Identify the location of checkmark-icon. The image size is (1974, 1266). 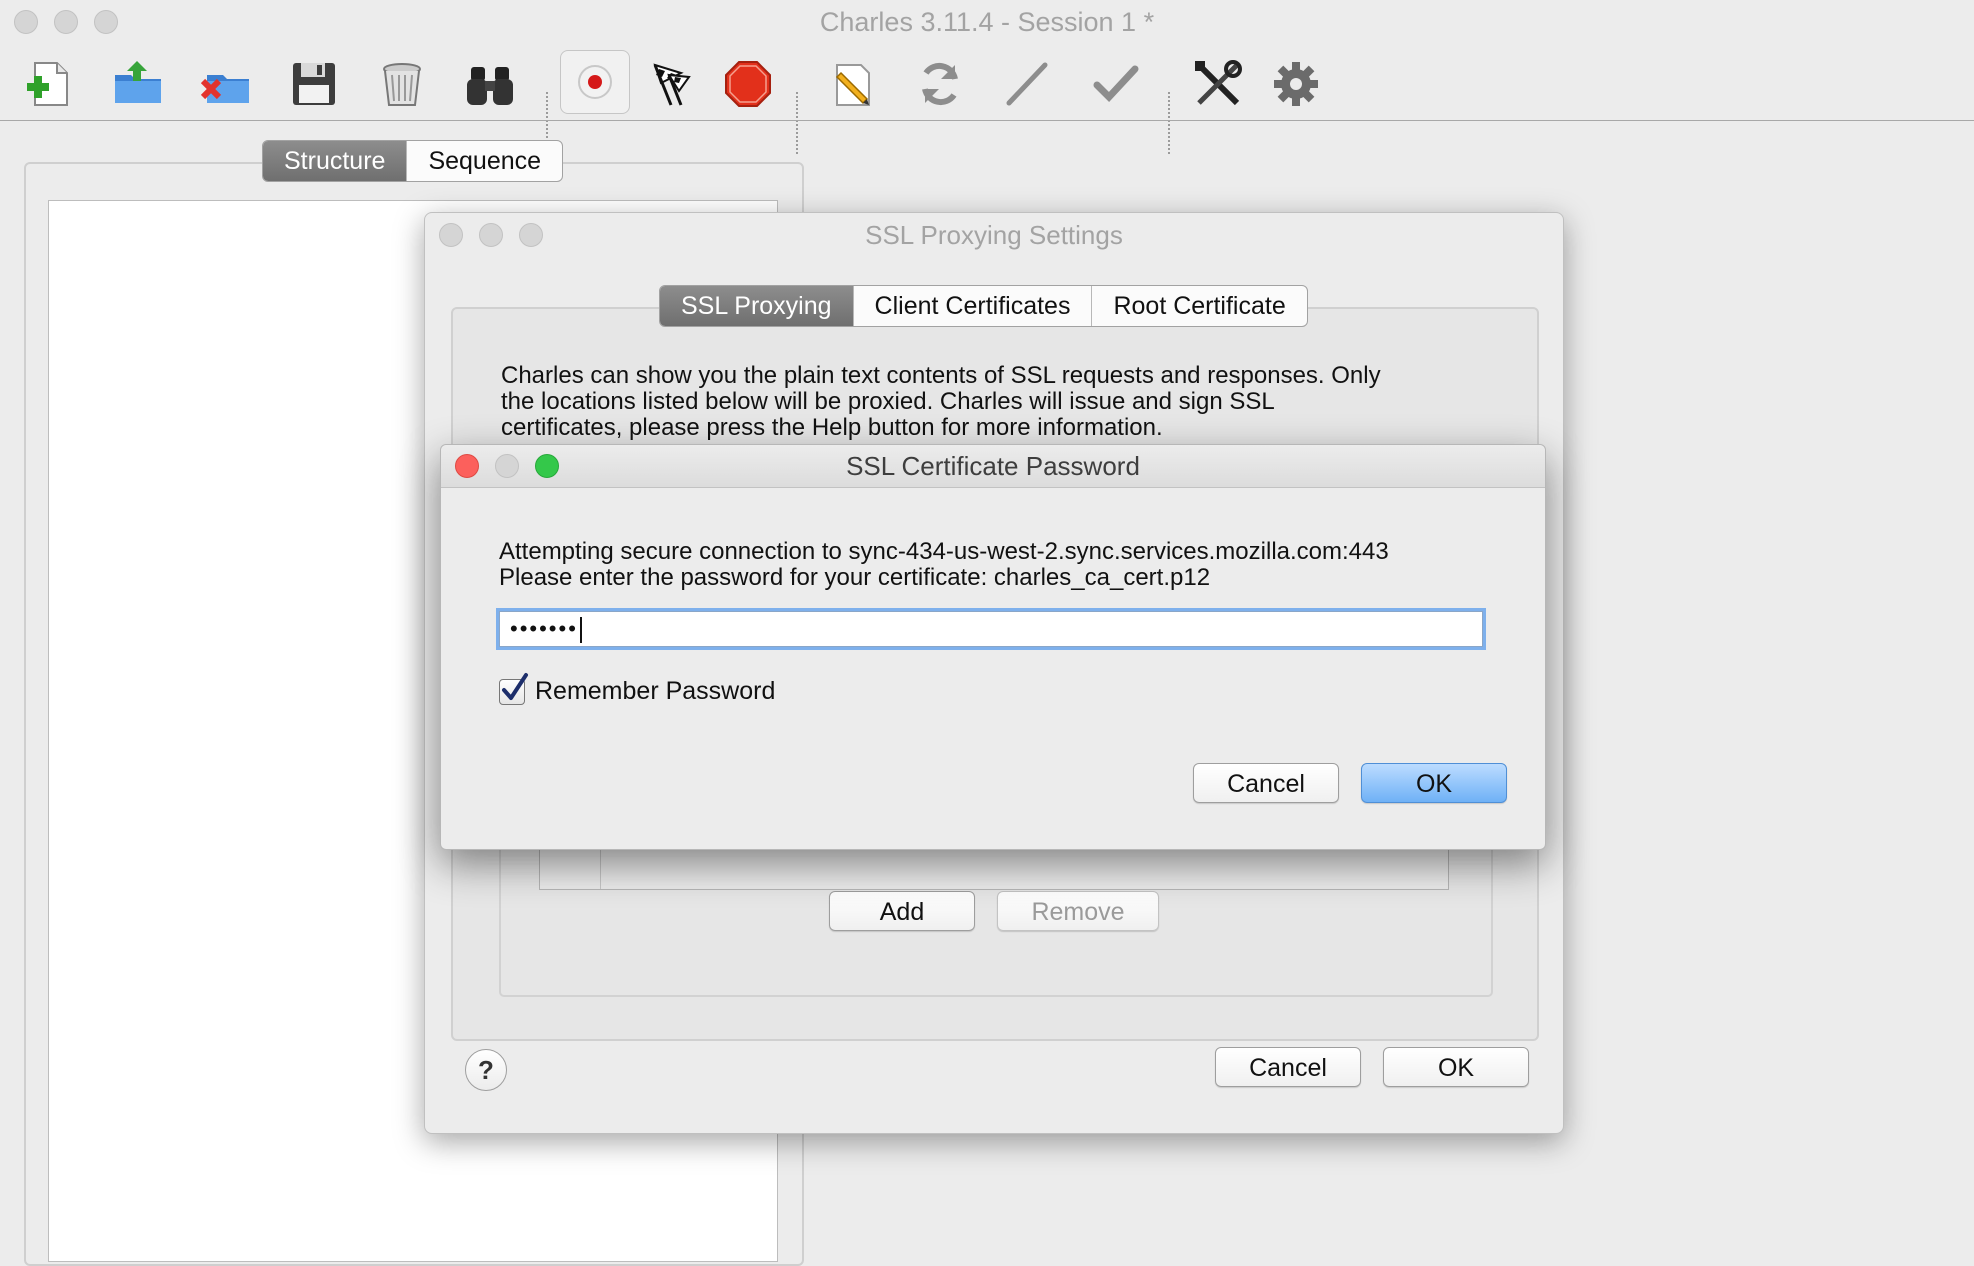
(1116, 84).